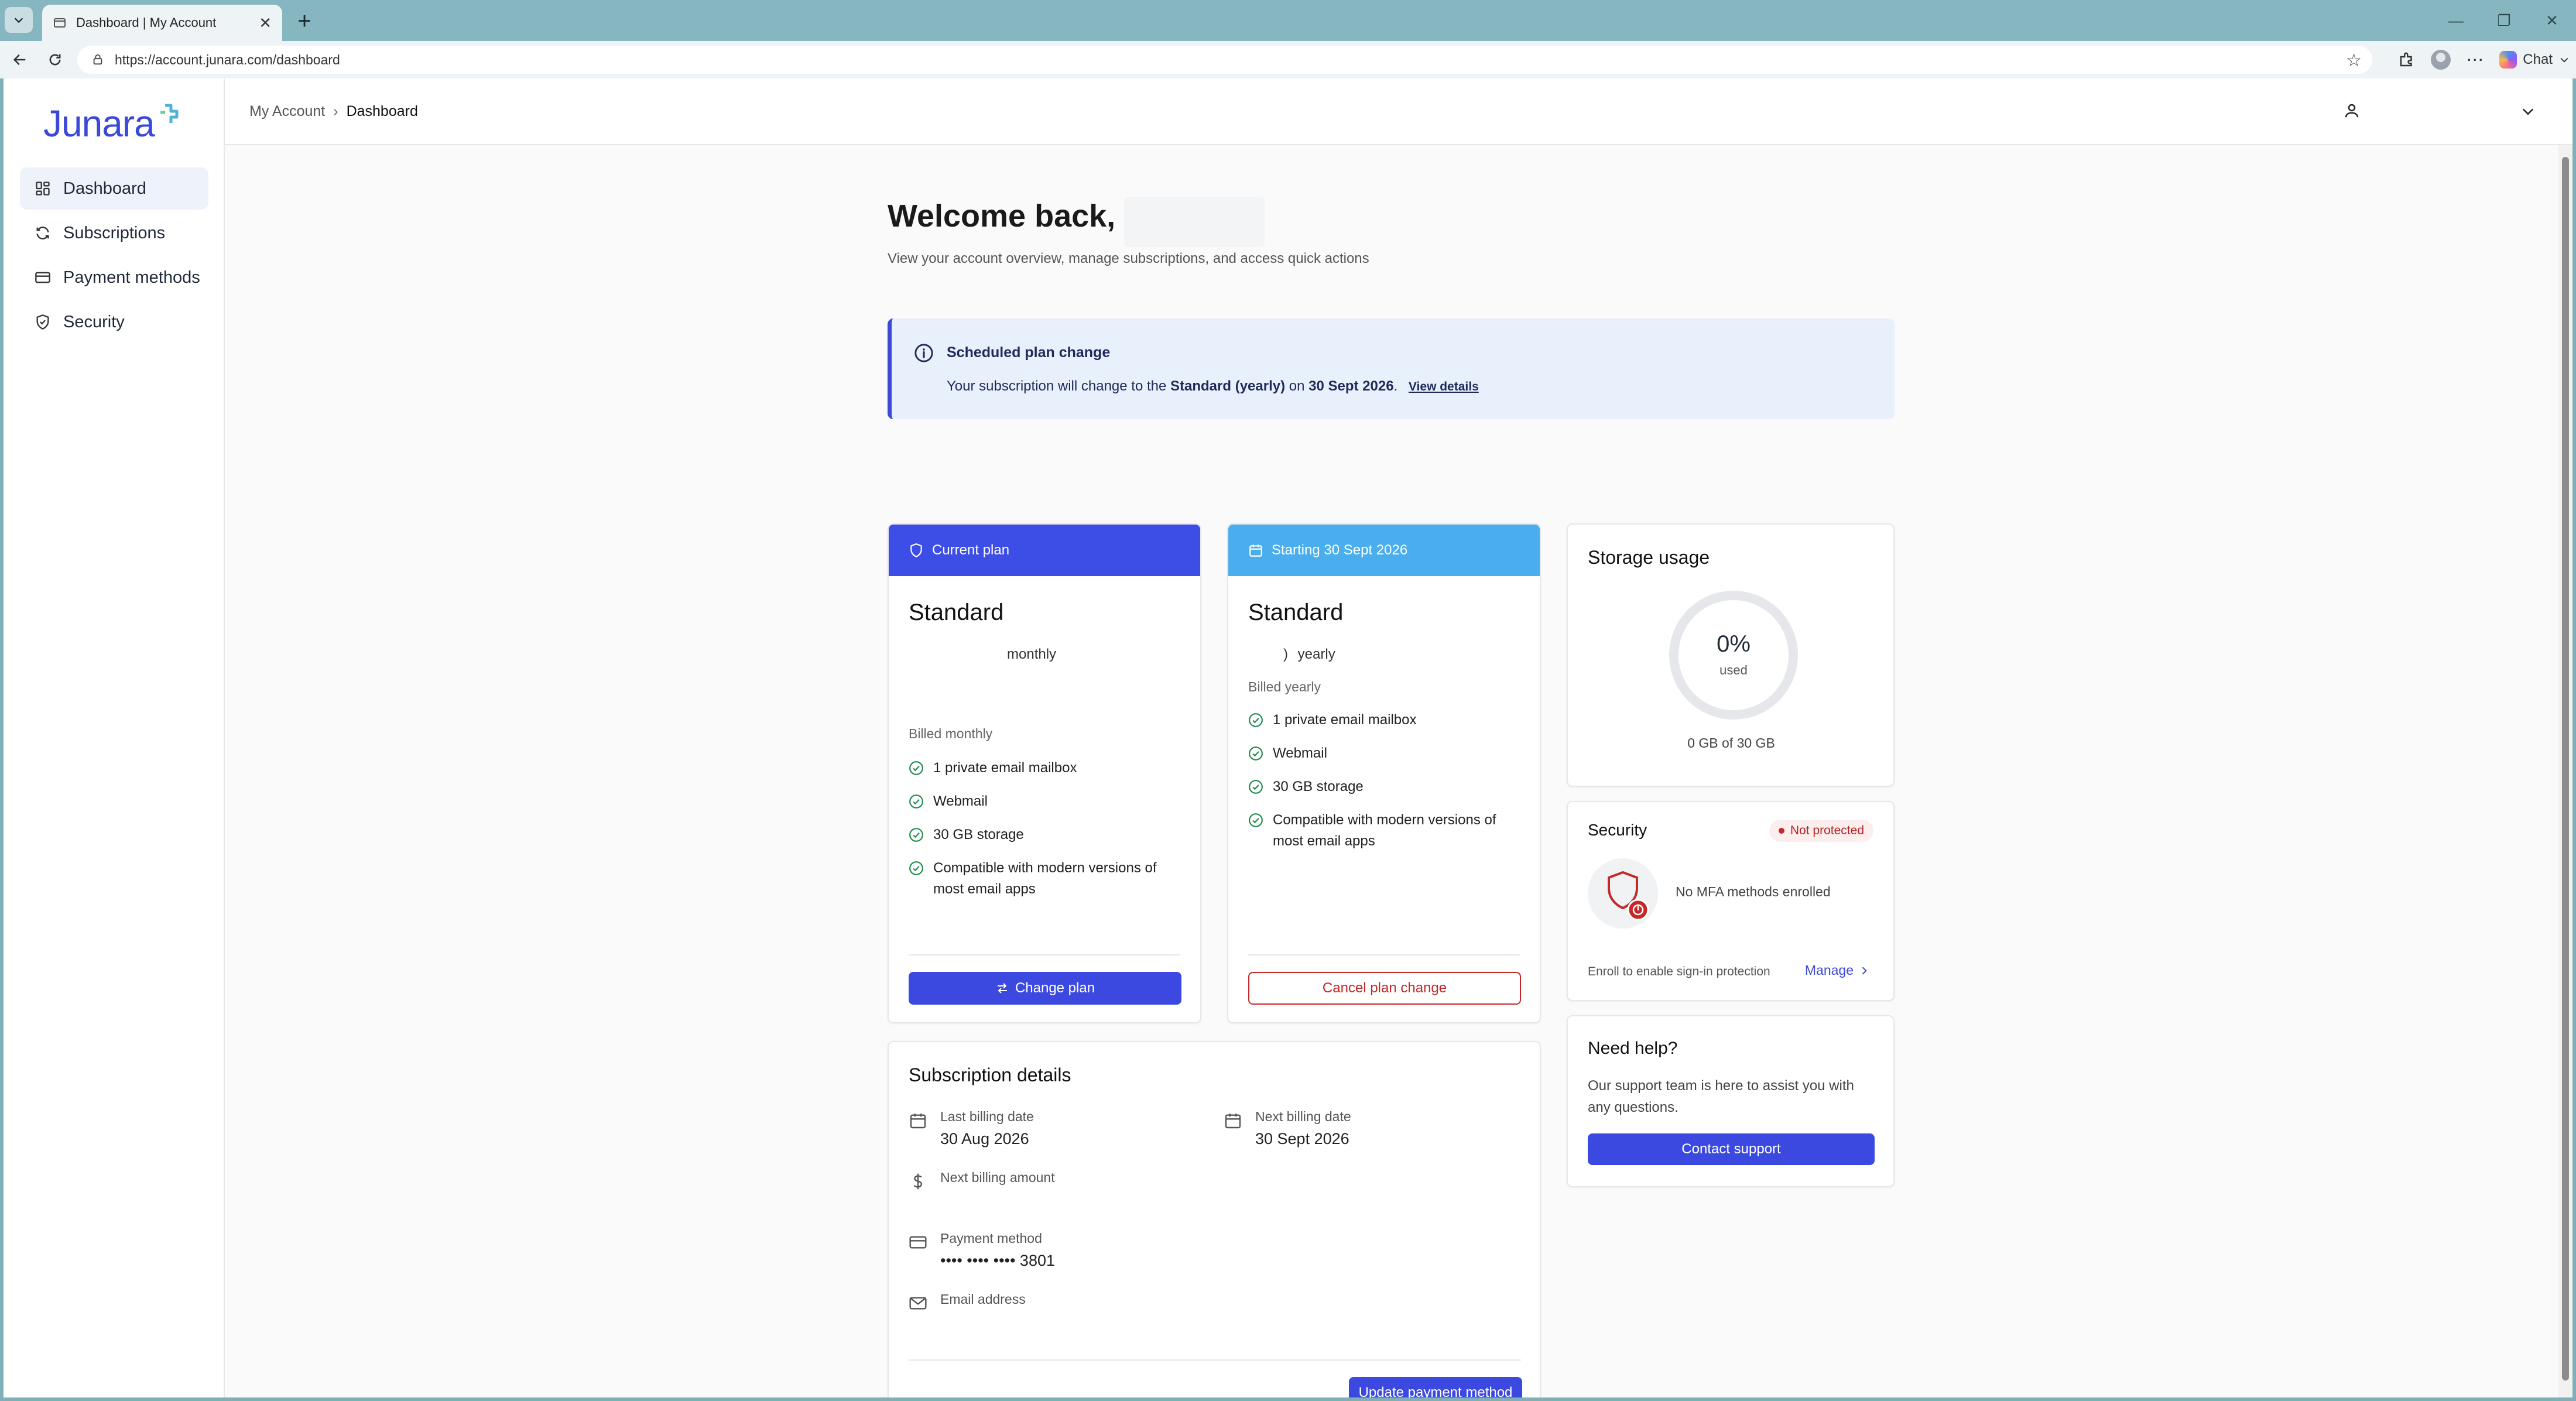 The width and height of the screenshot is (2576, 1401). I want to click on contact-support-button: Contact support, so click(1731, 1149).